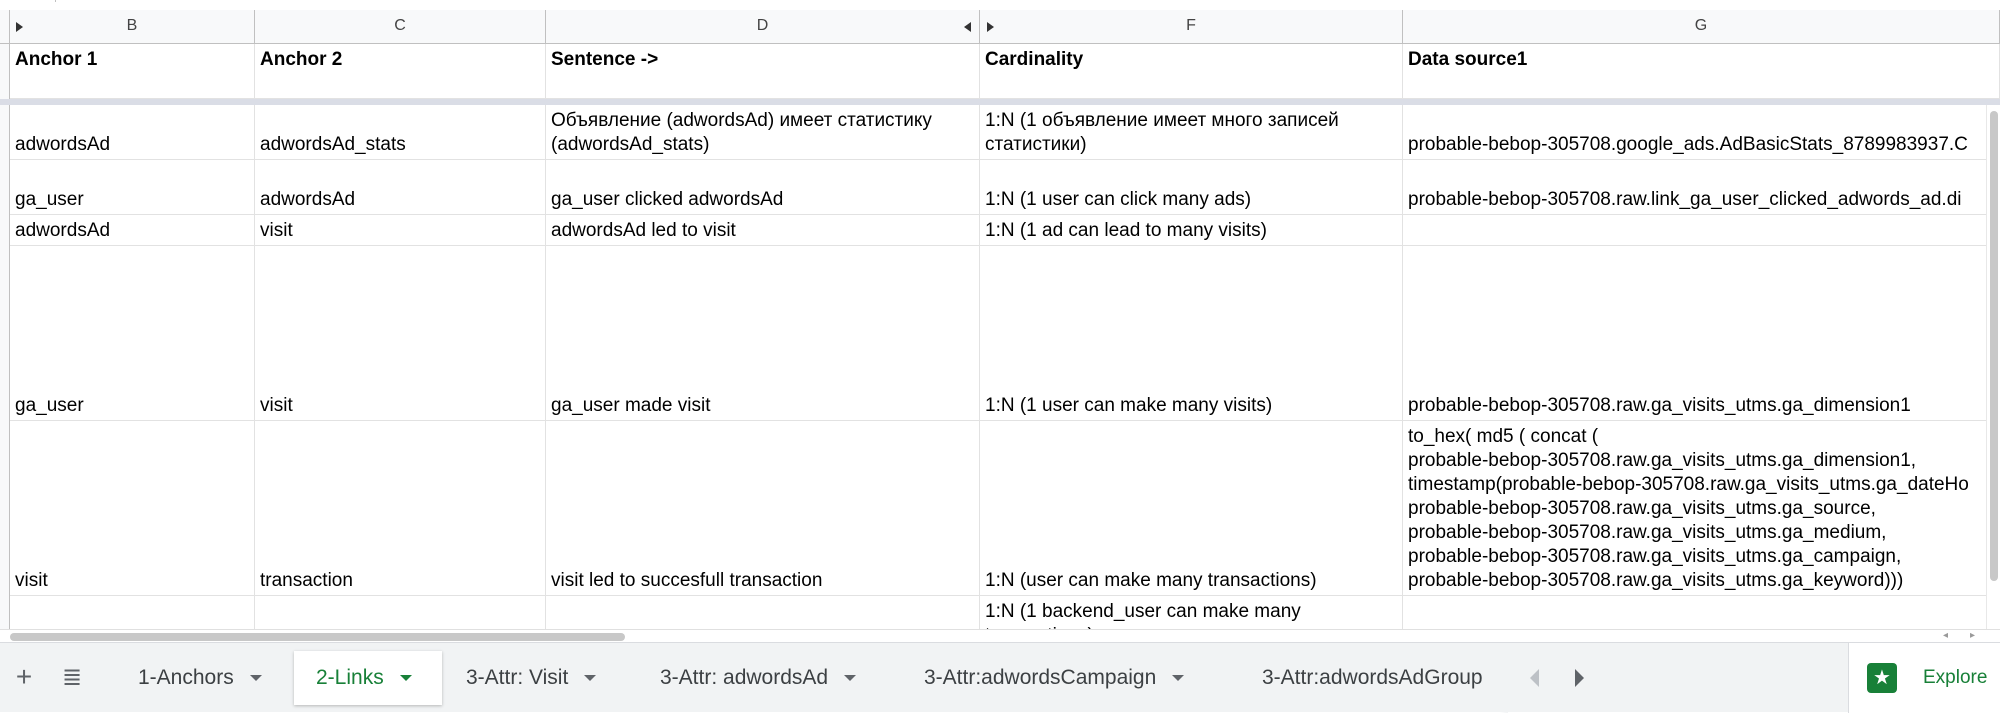 Image resolution: width=2000 pixels, height=713 pixels. Describe the element at coordinates (1000, 635) in the screenshot. I see `horizontal-scrollbar: ◂ ▸` at that location.